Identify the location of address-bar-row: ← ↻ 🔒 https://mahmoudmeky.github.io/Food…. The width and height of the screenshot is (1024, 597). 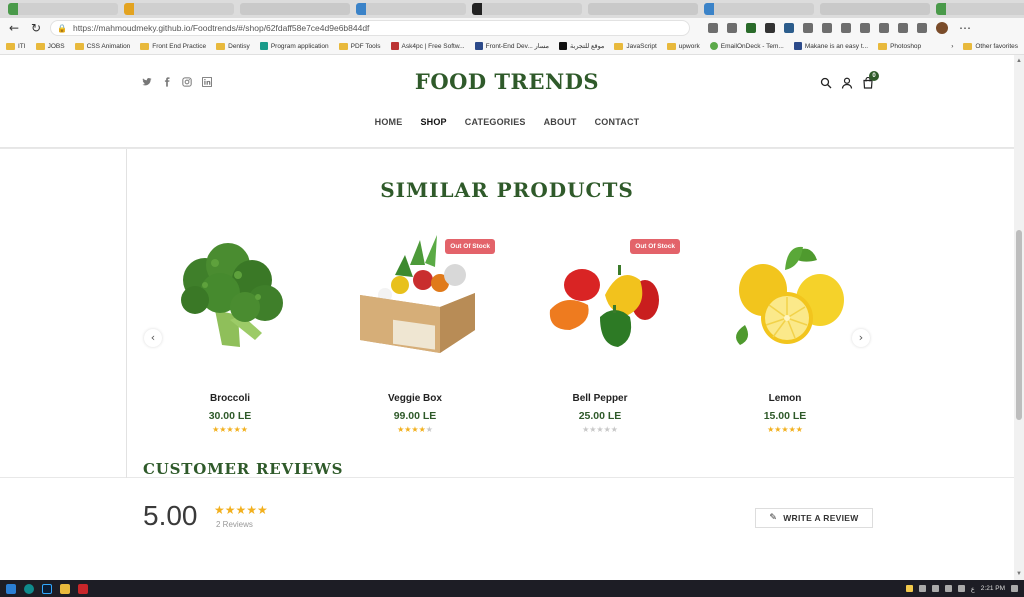
(512, 28).